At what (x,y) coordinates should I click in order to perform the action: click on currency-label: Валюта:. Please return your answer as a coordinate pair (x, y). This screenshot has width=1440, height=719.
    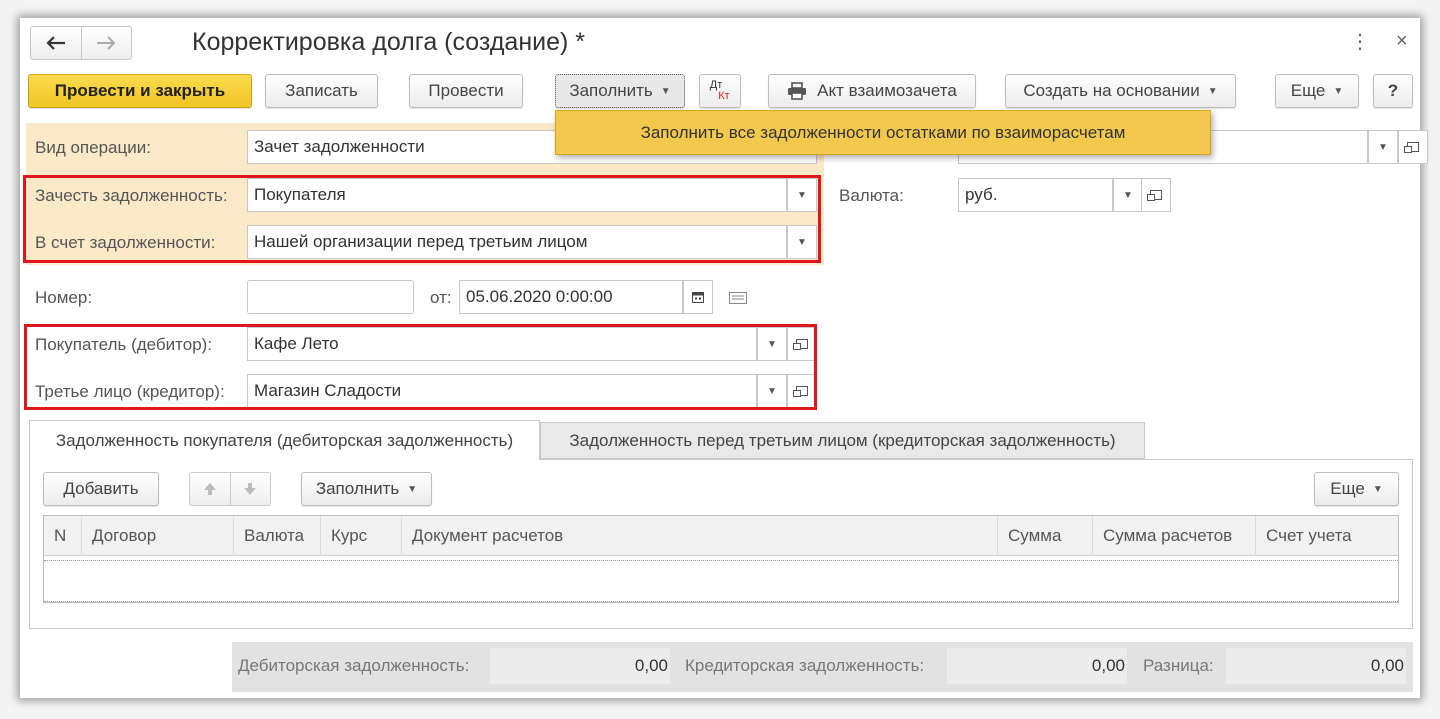
    Looking at the image, I should click on (871, 195).